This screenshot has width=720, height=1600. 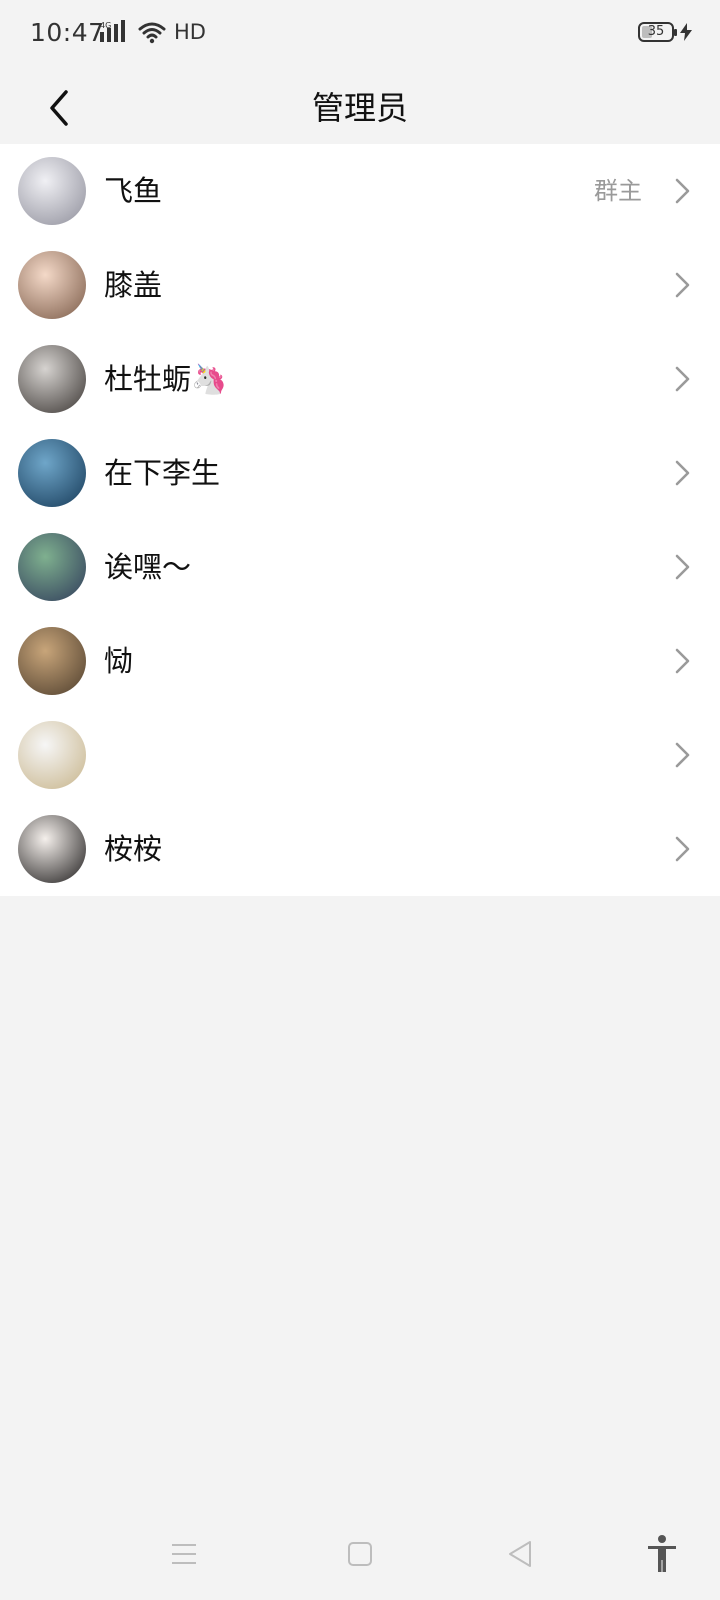 I want to click on accessibility-button, so click(x=662, y=1554).